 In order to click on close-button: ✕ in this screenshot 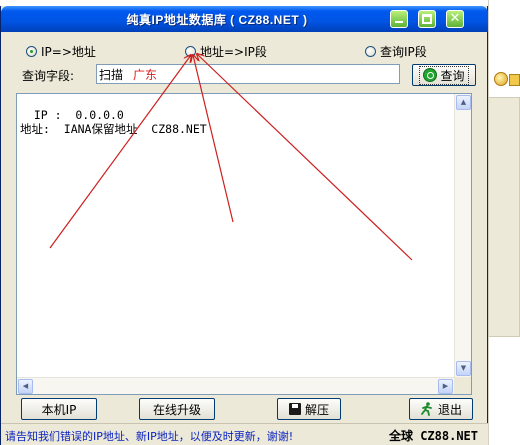, I will do `click(455, 19)`.